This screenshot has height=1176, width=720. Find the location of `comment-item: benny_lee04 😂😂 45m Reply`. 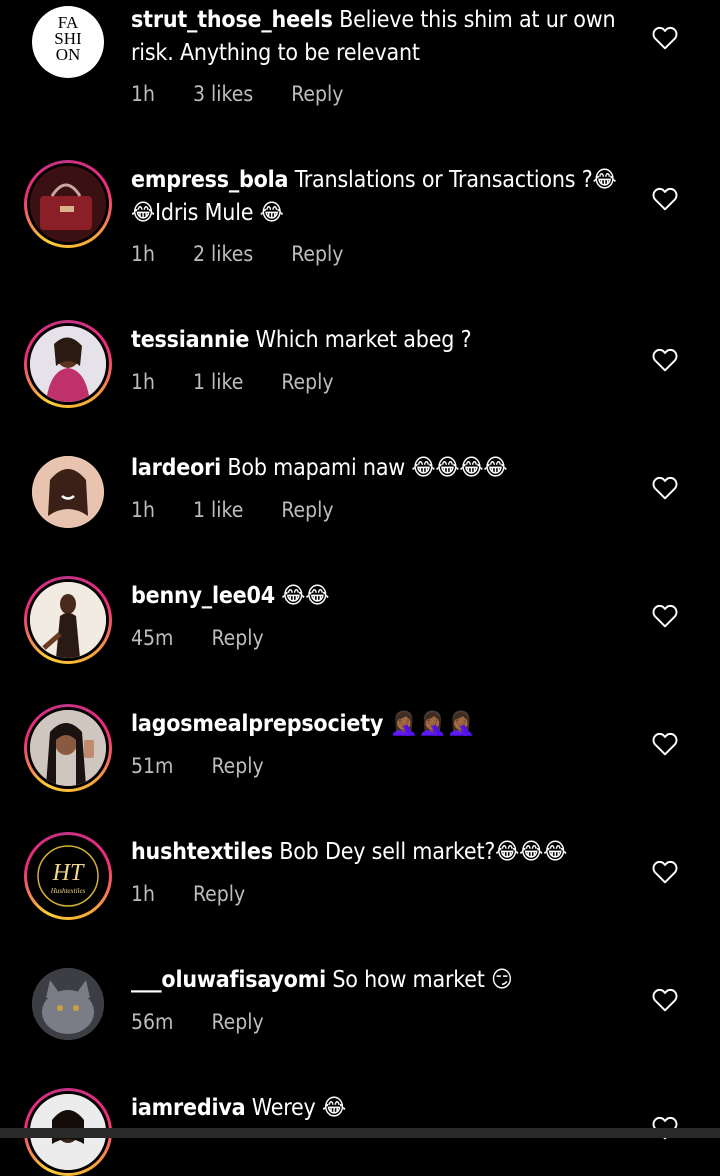

comment-item: benny_lee04 😂😂 45m Reply is located at coordinates (360, 636).